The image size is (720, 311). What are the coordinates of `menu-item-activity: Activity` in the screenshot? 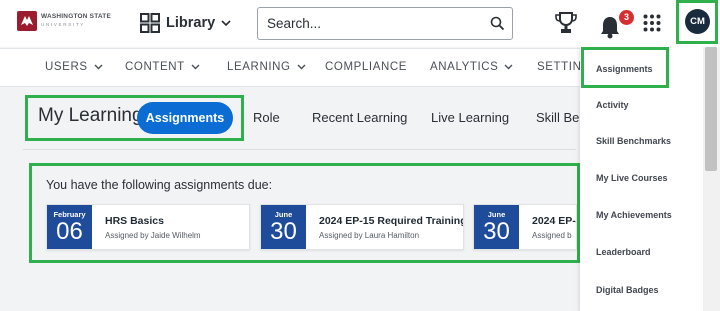 It's located at (612, 105).